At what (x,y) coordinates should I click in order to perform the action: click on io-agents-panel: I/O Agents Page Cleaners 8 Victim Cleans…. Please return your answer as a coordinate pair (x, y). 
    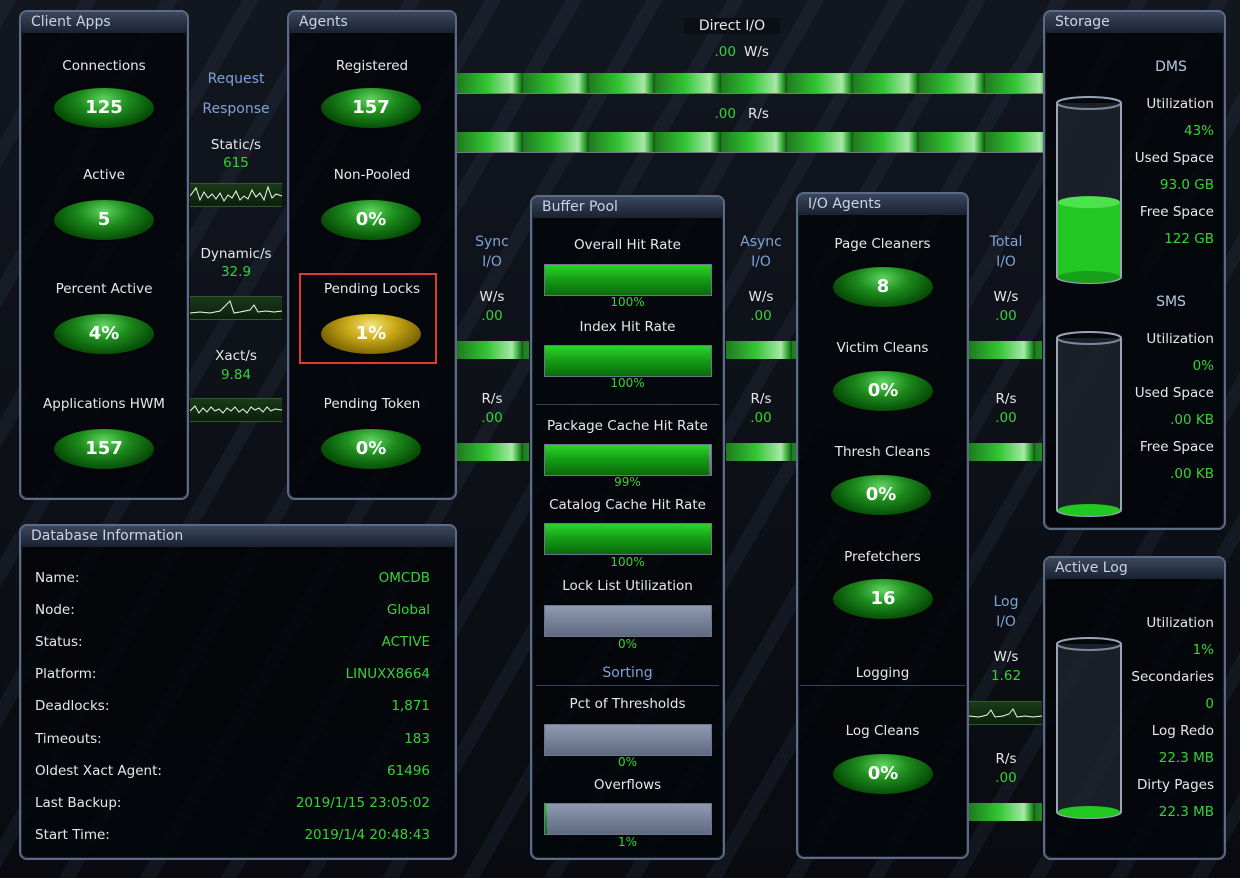
    Looking at the image, I should click on (882, 525).